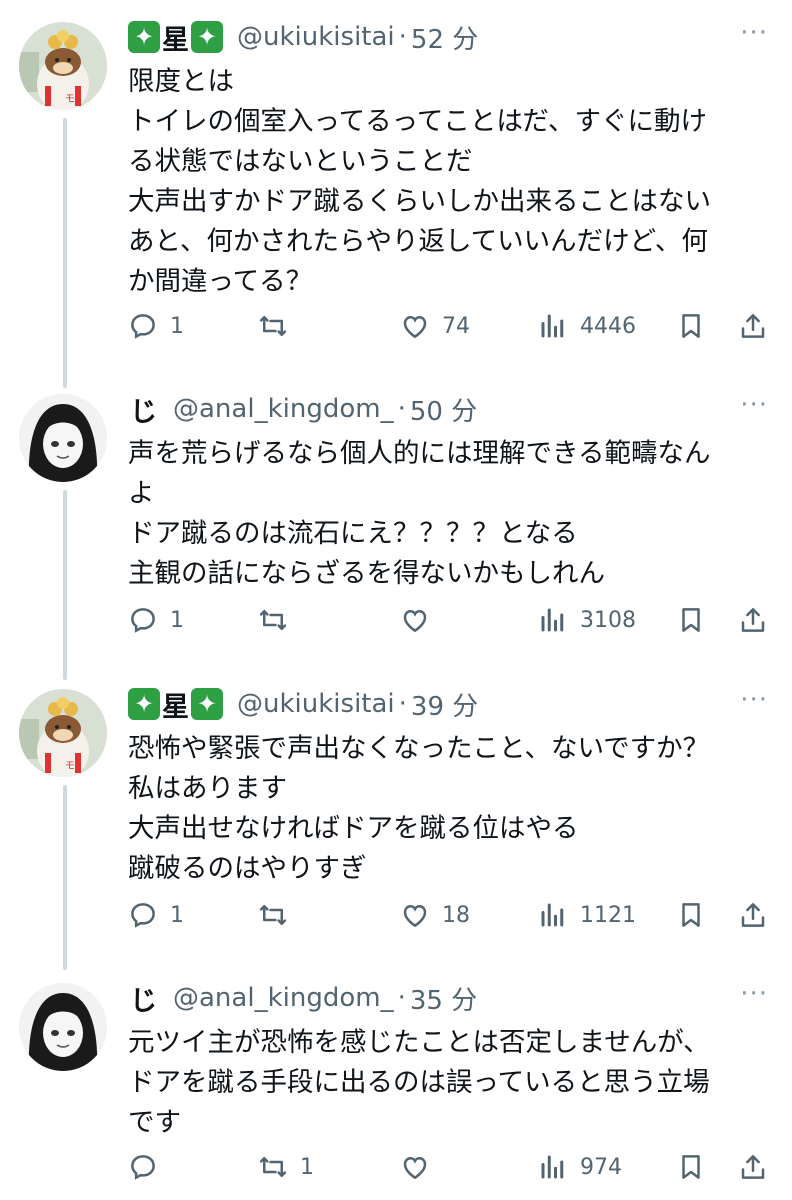  I want to click on tweet-text-line: か間違ってる？, so click(220, 281).